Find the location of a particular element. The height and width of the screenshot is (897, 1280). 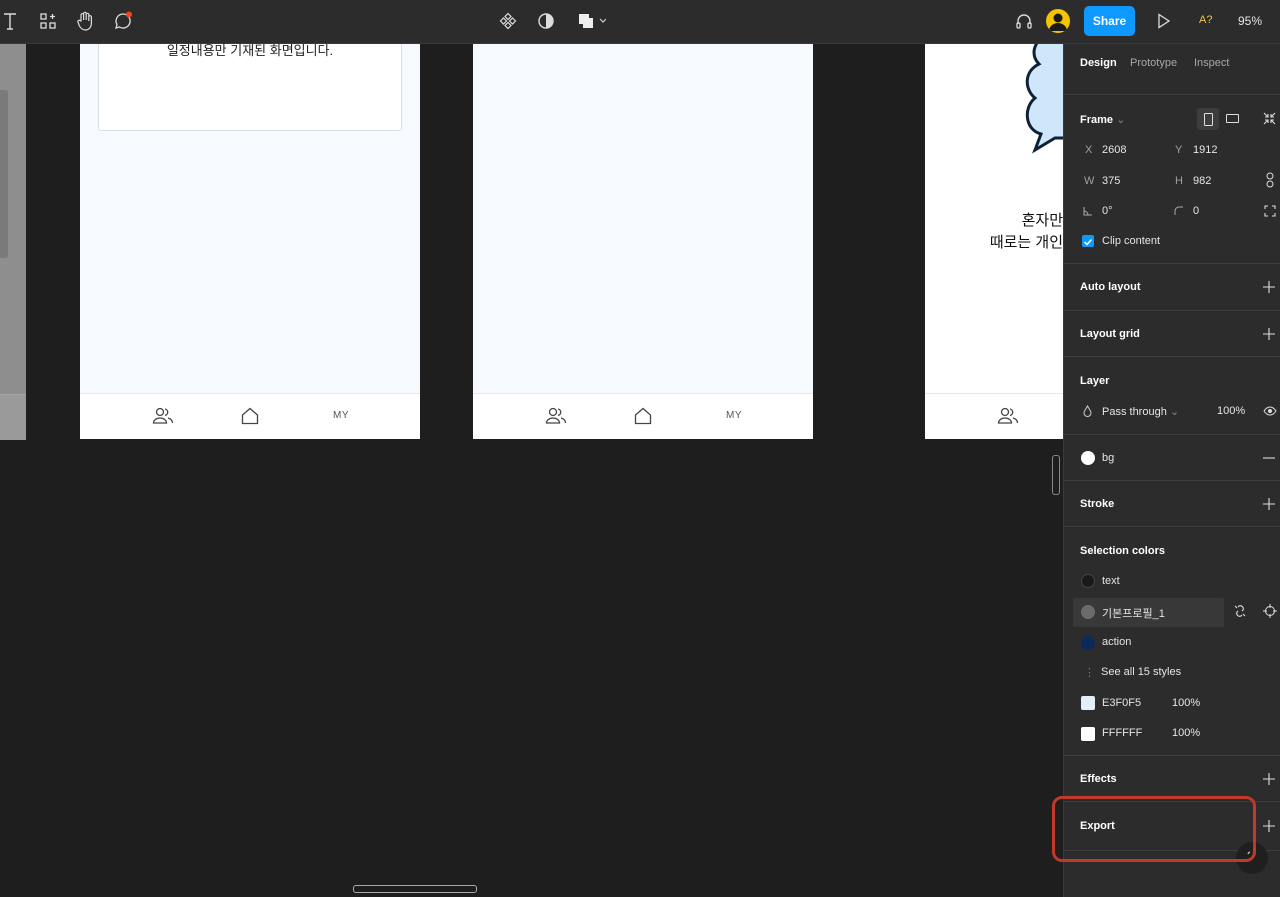

layer-section: Layer Pass through ⌄ 100% is located at coordinates (1172, 395).